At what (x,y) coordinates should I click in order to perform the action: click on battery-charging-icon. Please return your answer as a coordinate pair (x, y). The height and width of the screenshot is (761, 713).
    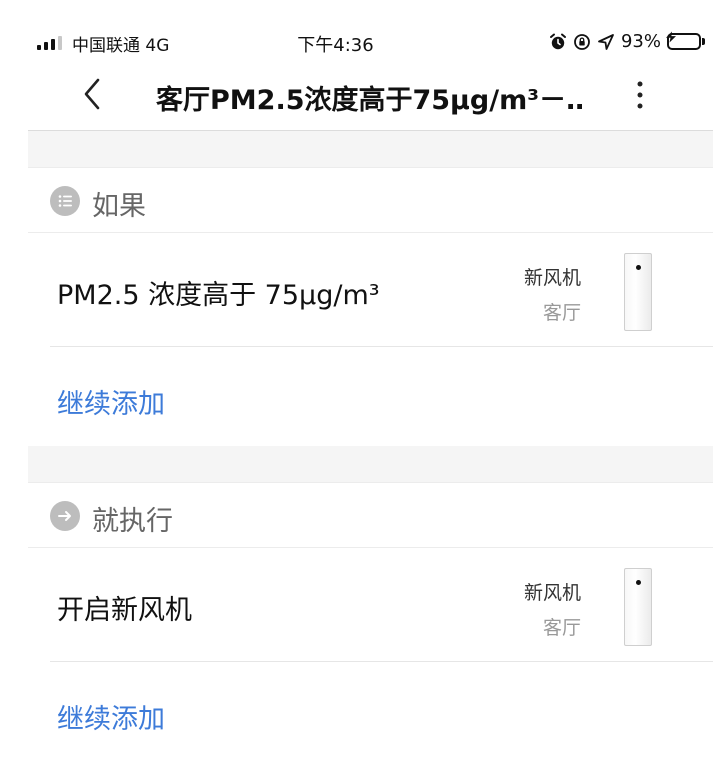
    Looking at the image, I should click on (685, 40).